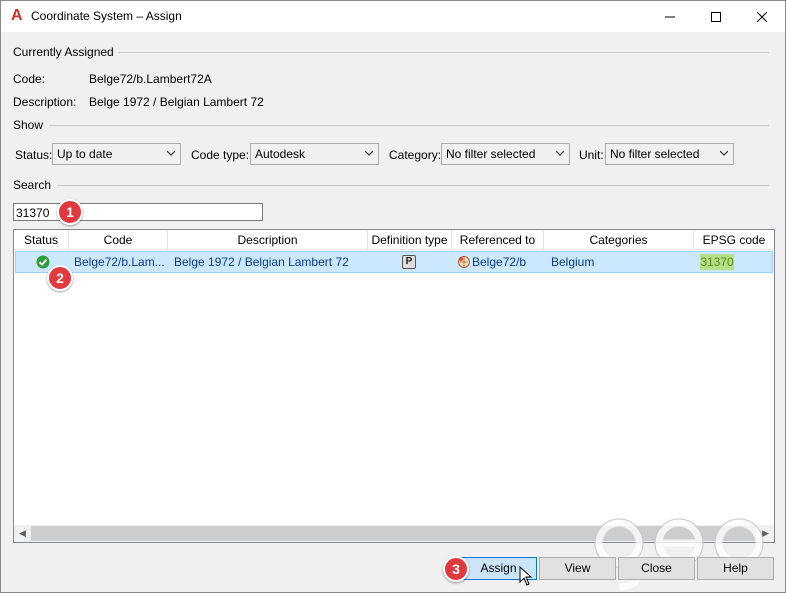 This screenshot has width=786, height=593. What do you see at coordinates (63, 52) in the screenshot?
I see `currently-assigned-heading: Currently Assigned` at bounding box center [63, 52].